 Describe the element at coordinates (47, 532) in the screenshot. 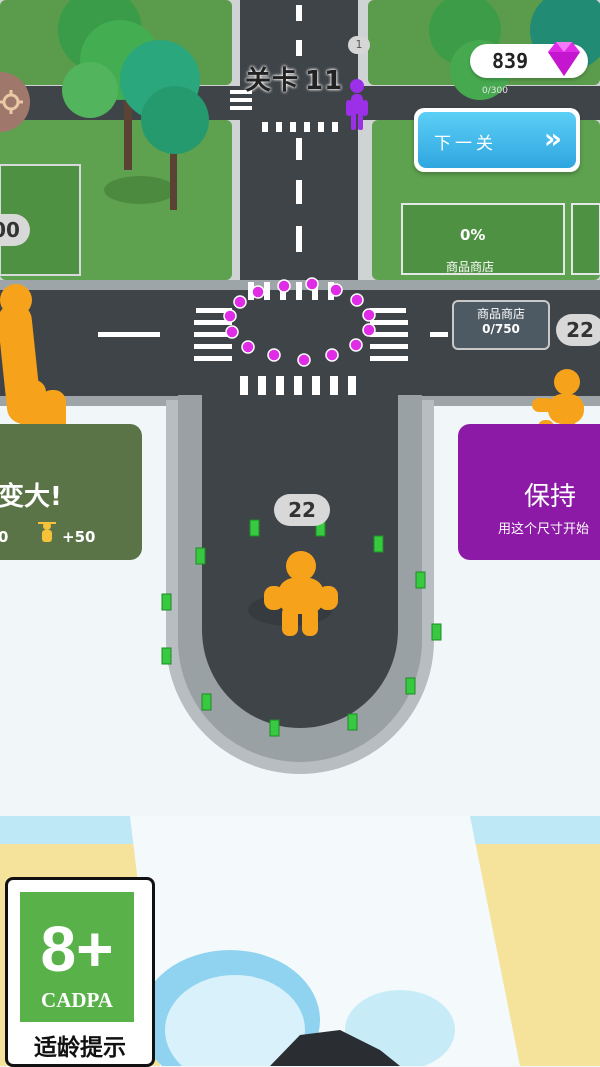

I see `person-icon` at that location.